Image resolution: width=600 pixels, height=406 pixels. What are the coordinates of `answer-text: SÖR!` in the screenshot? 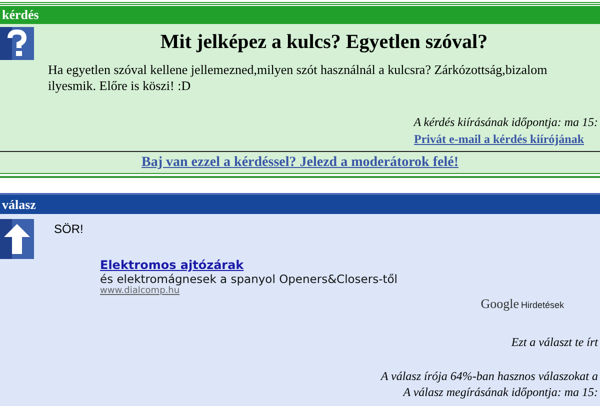 It's located at (69, 229).